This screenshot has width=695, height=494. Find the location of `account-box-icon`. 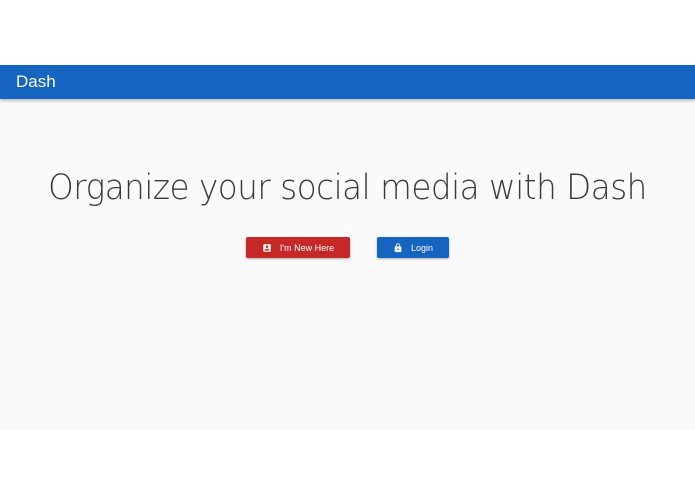

account-box-icon is located at coordinates (267, 248).